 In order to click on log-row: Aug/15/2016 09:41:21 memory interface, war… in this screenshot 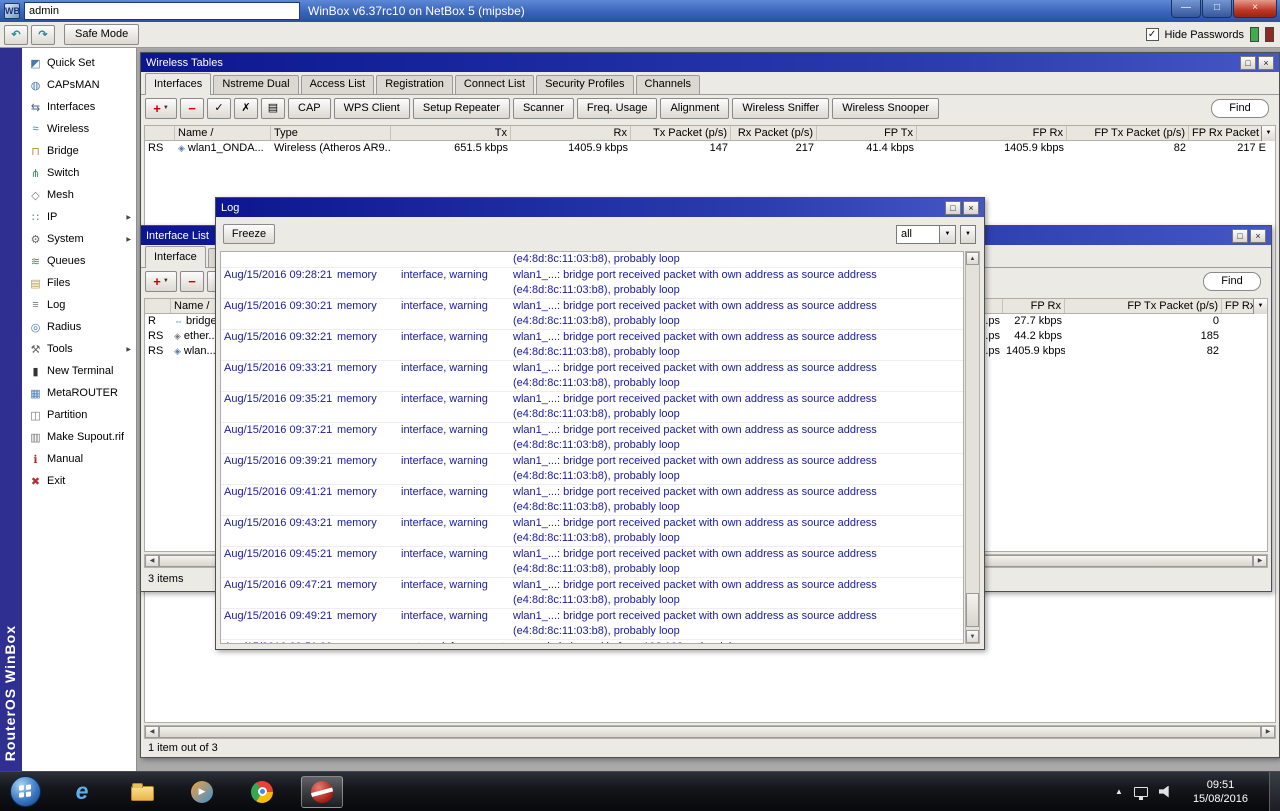, I will do `click(592, 492)`.